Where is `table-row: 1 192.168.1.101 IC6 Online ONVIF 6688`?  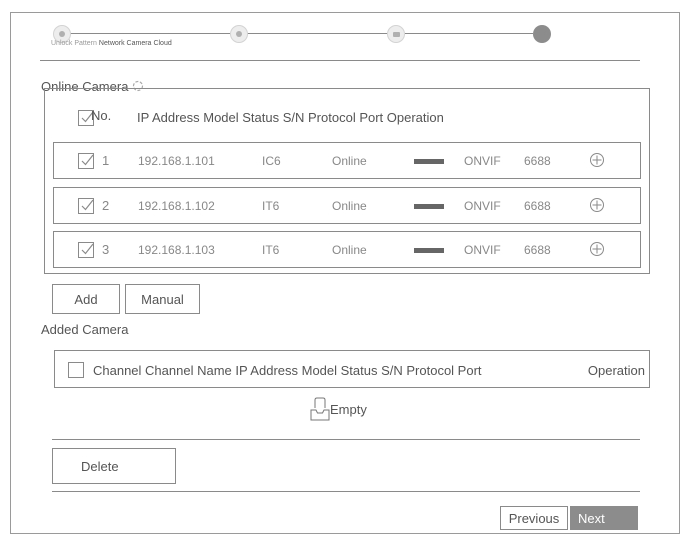 table-row: 1 192.168.1.101 IC6 Online ONVIF 6688 is located at coordinates (347, 160).